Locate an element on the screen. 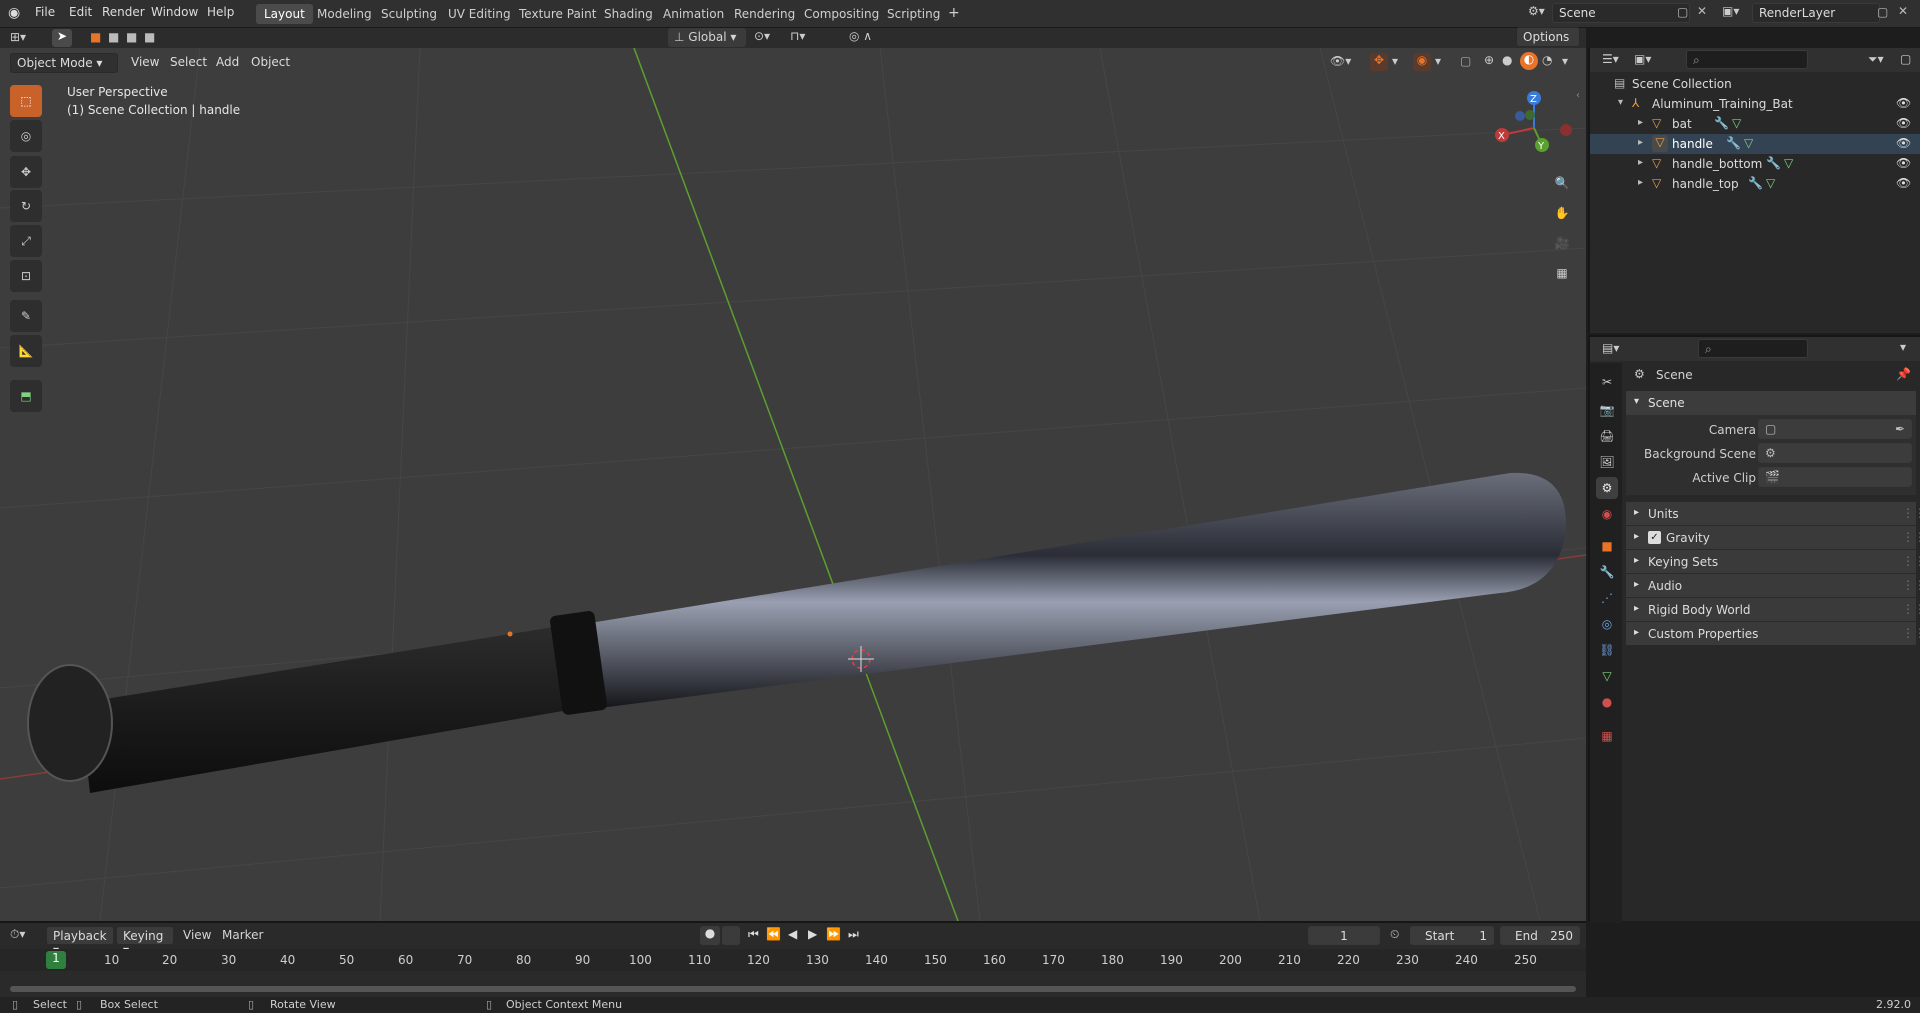 The image size is (1920, 1013). viewport-menu-view: View is located at coordinates (145, 62).